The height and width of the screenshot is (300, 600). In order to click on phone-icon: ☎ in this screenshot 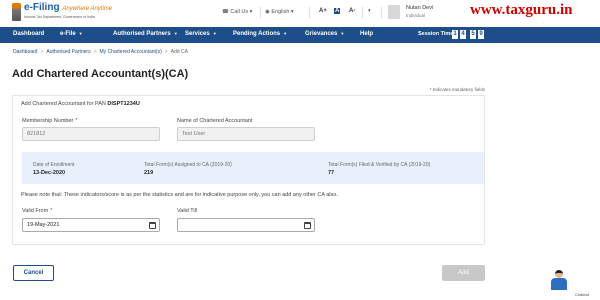, I will do `click(225, 12)`.